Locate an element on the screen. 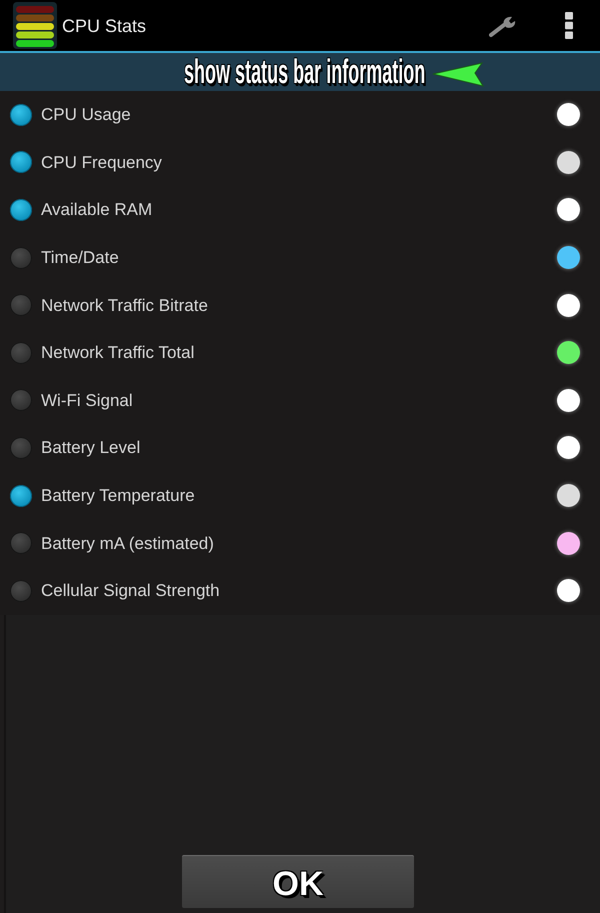  level-bars-icon is located at coordinates (35, 25).